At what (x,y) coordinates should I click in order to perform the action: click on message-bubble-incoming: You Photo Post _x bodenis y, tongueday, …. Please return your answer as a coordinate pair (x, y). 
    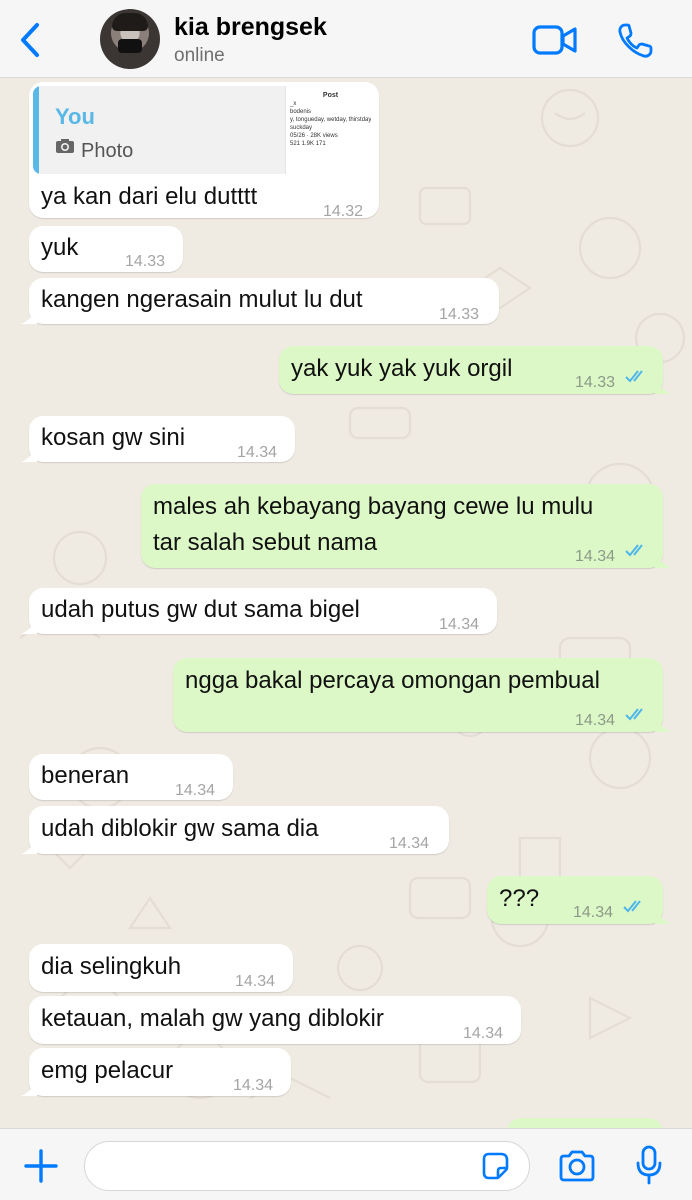
    Looking at the image, I should click on (204, 151).